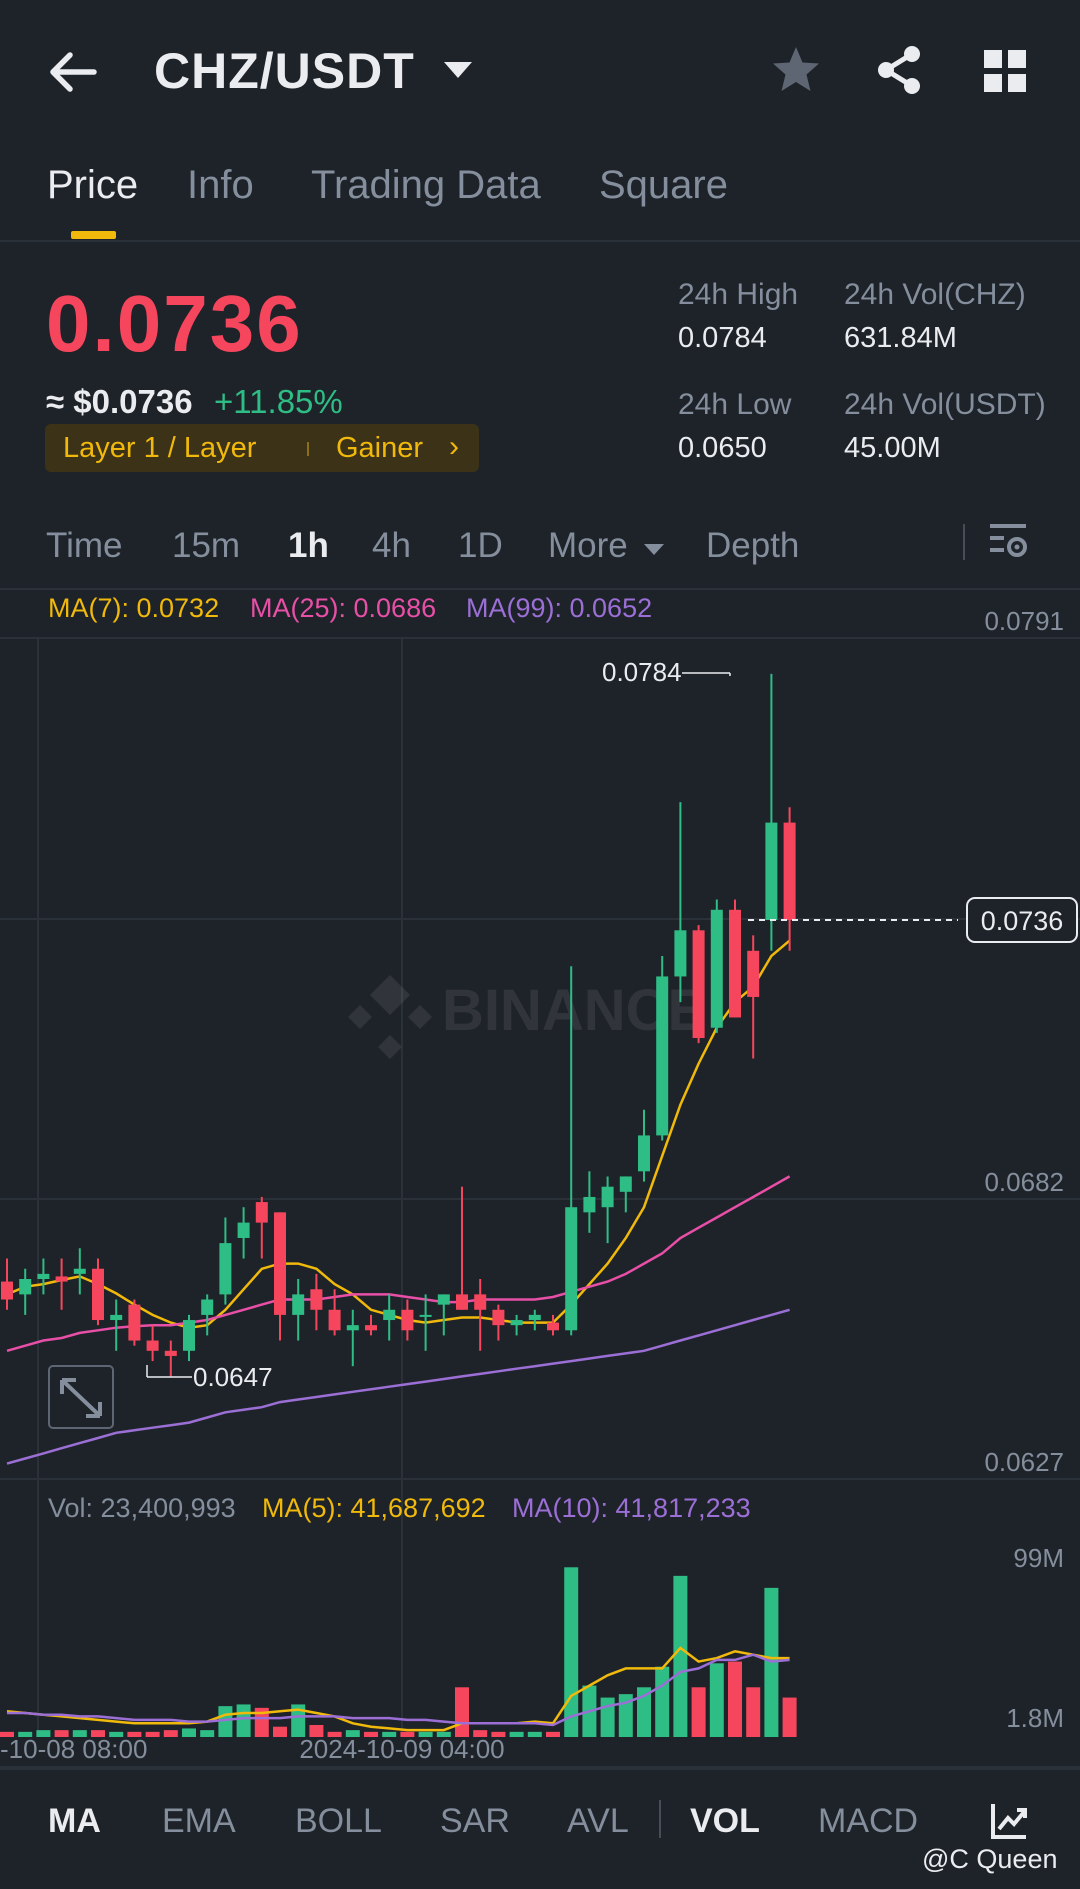 This screenshot has width=1080, height=1889. What do you see at coordinates (338, 1821) in the screenshot?
I see `indicator-boll: BOLL` at bounding box center [338, 1821].